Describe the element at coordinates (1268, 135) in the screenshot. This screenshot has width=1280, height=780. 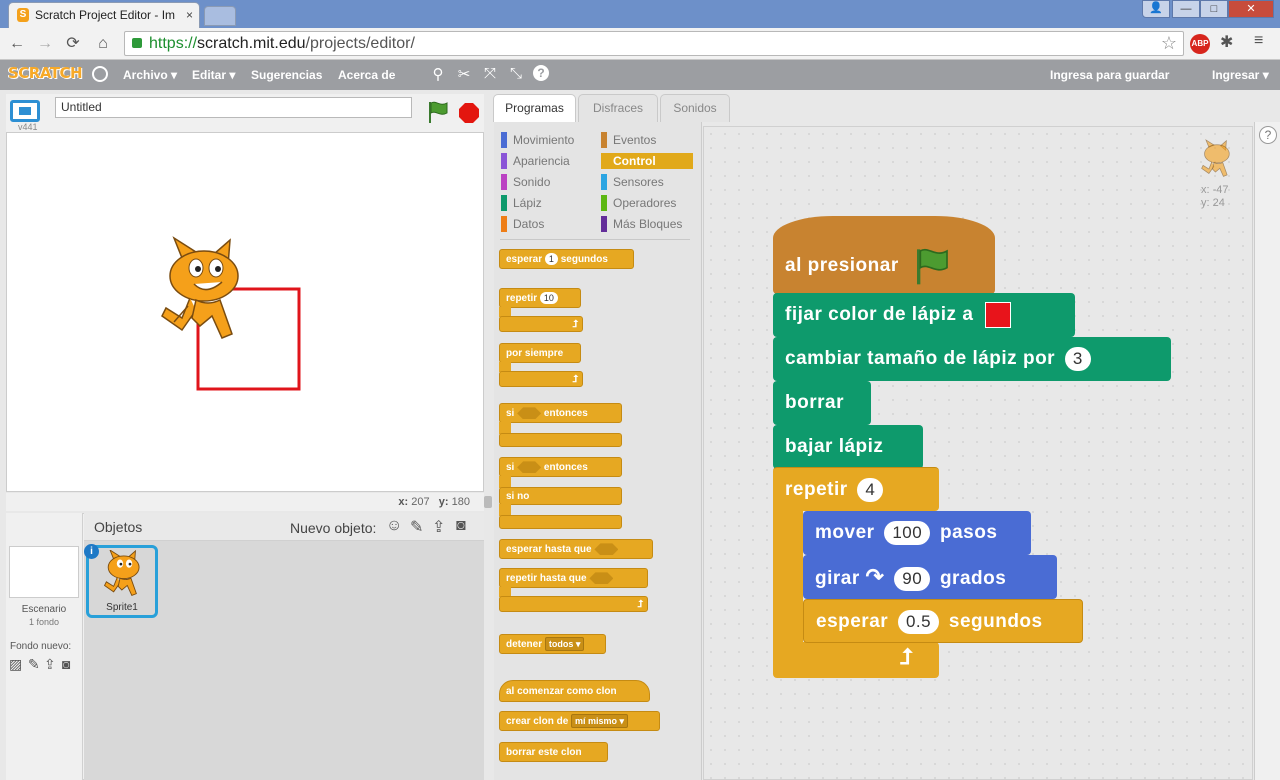
I see `help-question-icon: ?` at that location.